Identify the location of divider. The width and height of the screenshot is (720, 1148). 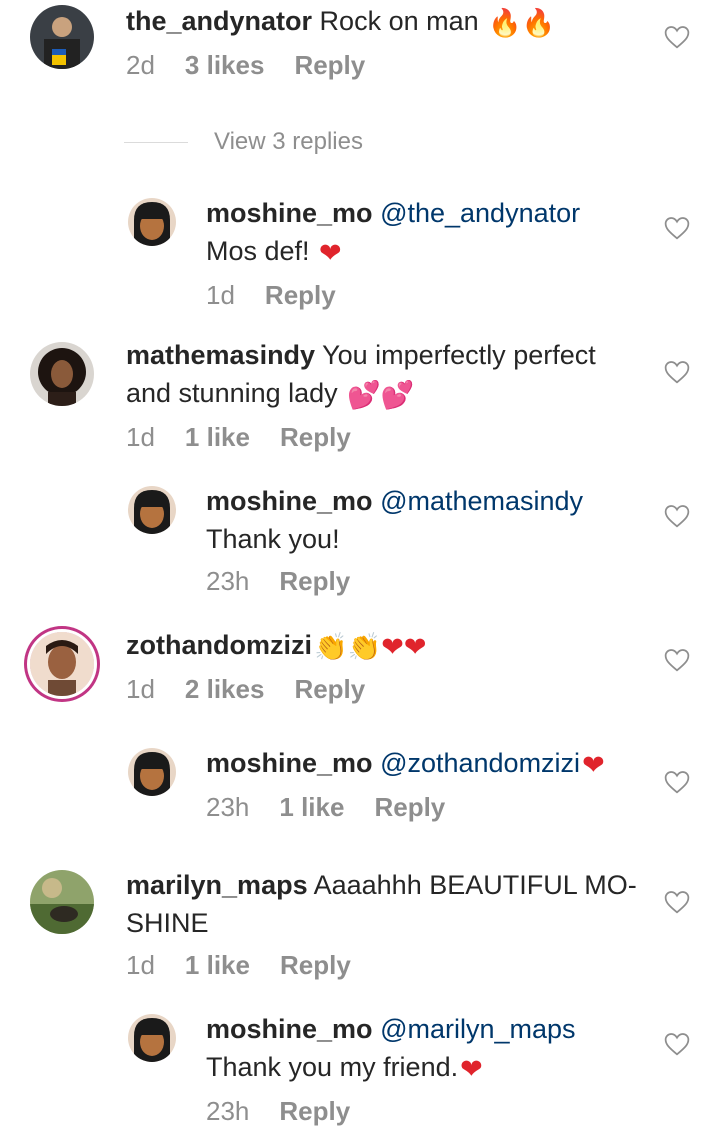
(156, 143).